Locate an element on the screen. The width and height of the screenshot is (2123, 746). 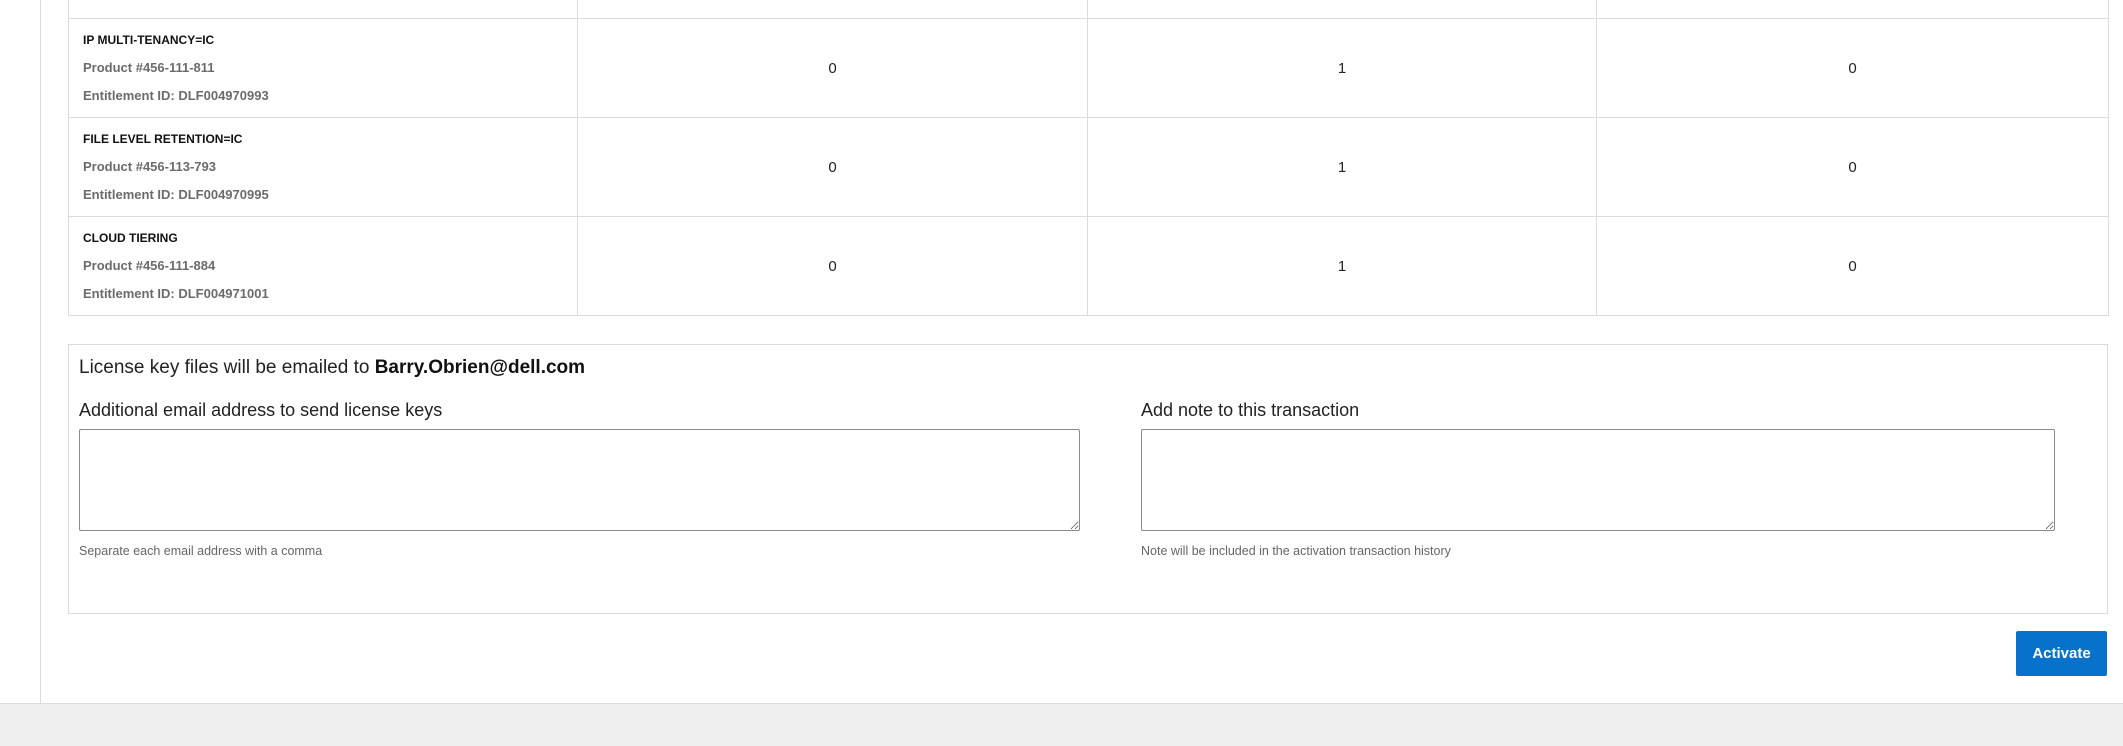
product-name: IP MULTI-TENANCY=IC is located at coordinates (149, 40).